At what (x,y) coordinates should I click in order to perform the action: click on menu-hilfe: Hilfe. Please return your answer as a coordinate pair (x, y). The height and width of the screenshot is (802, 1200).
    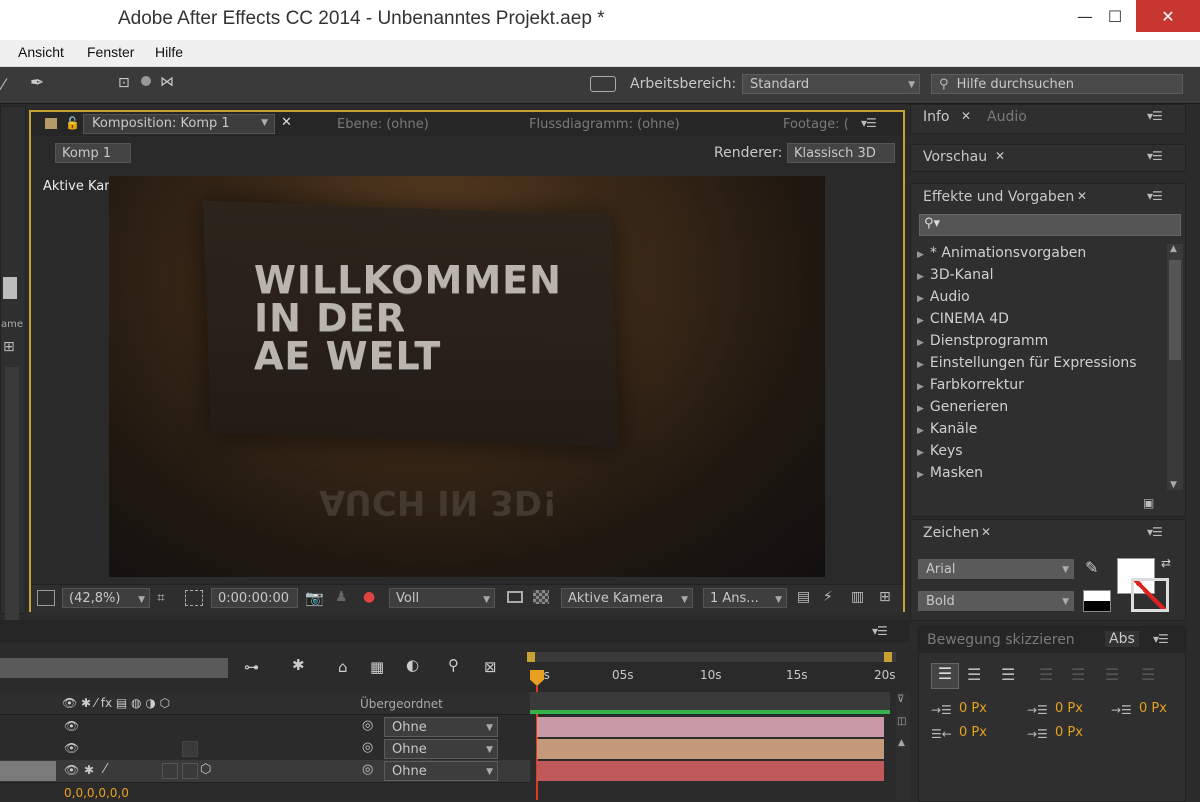
    Looking at the image, I should click on (169, 52).